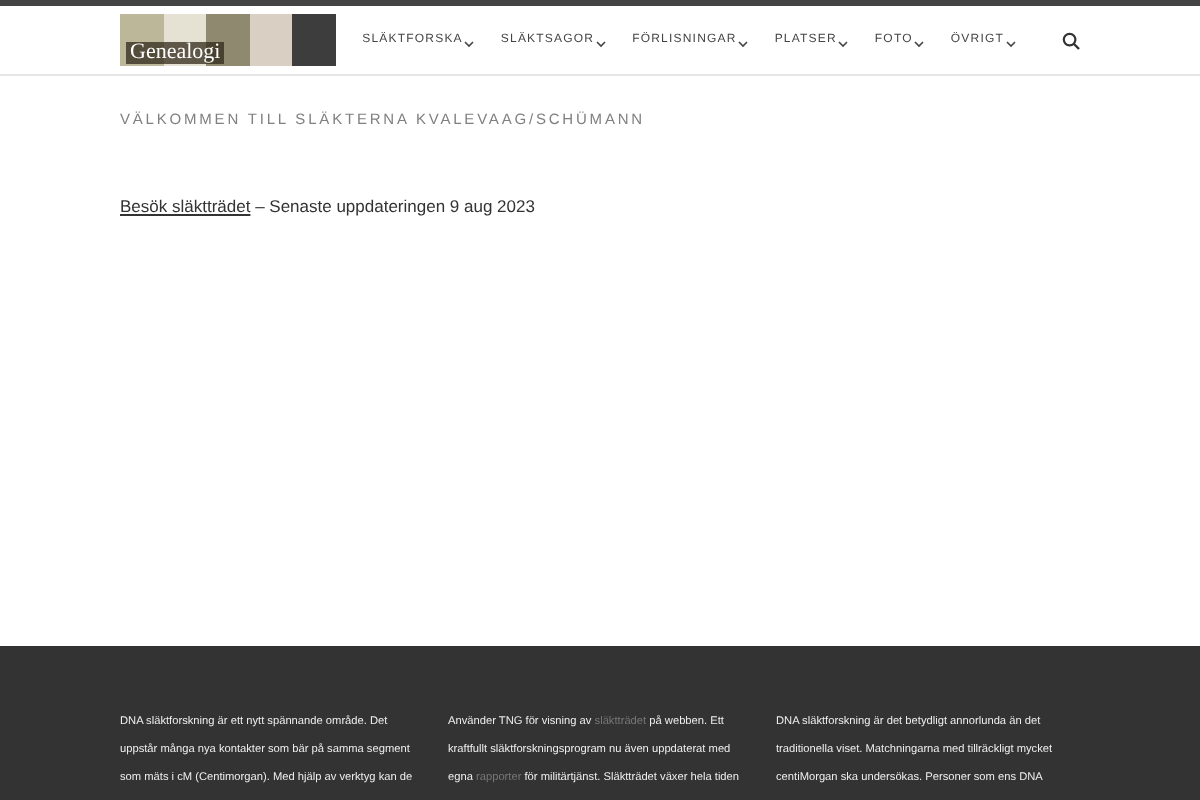  Describe the element at coordinates (185, 206) in the screenshot. I see `family-tree-link: Besök släktträdet` at that location.